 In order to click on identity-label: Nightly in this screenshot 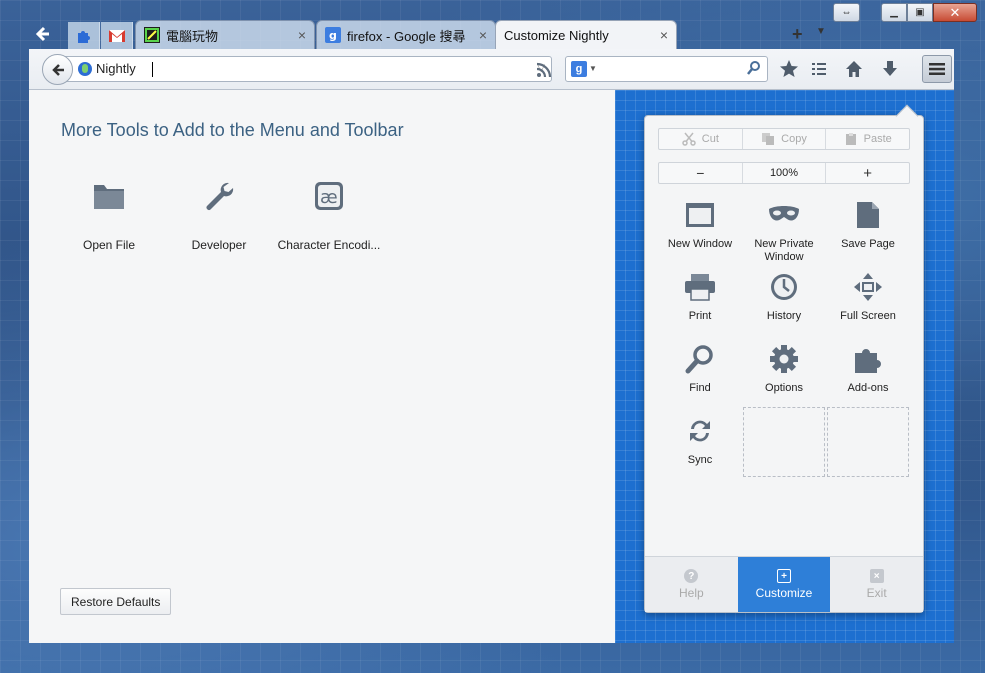, I will do `click(116, 68)`.